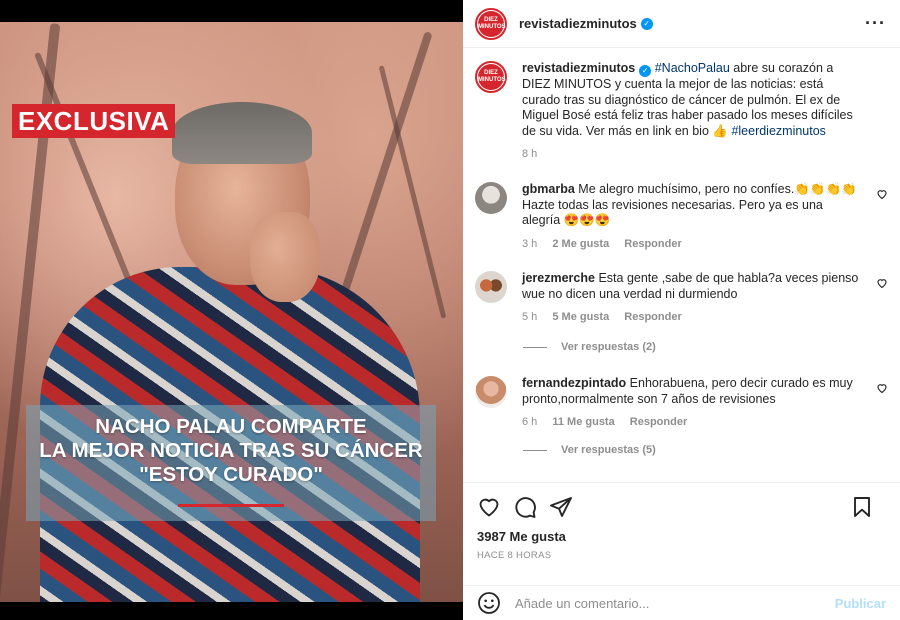 This screenshot has height=620, width=900. I want to click on comment-username: gbmarba, so click(548, 189).